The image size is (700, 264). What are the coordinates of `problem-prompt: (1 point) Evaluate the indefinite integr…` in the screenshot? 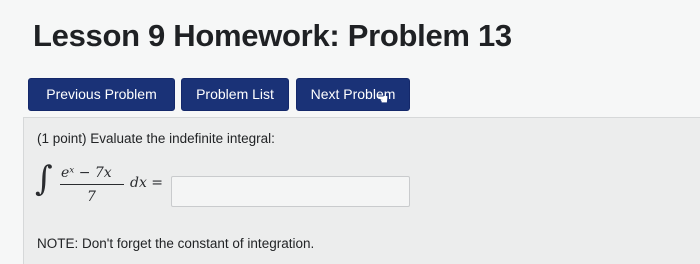 It's located at (156, 138).